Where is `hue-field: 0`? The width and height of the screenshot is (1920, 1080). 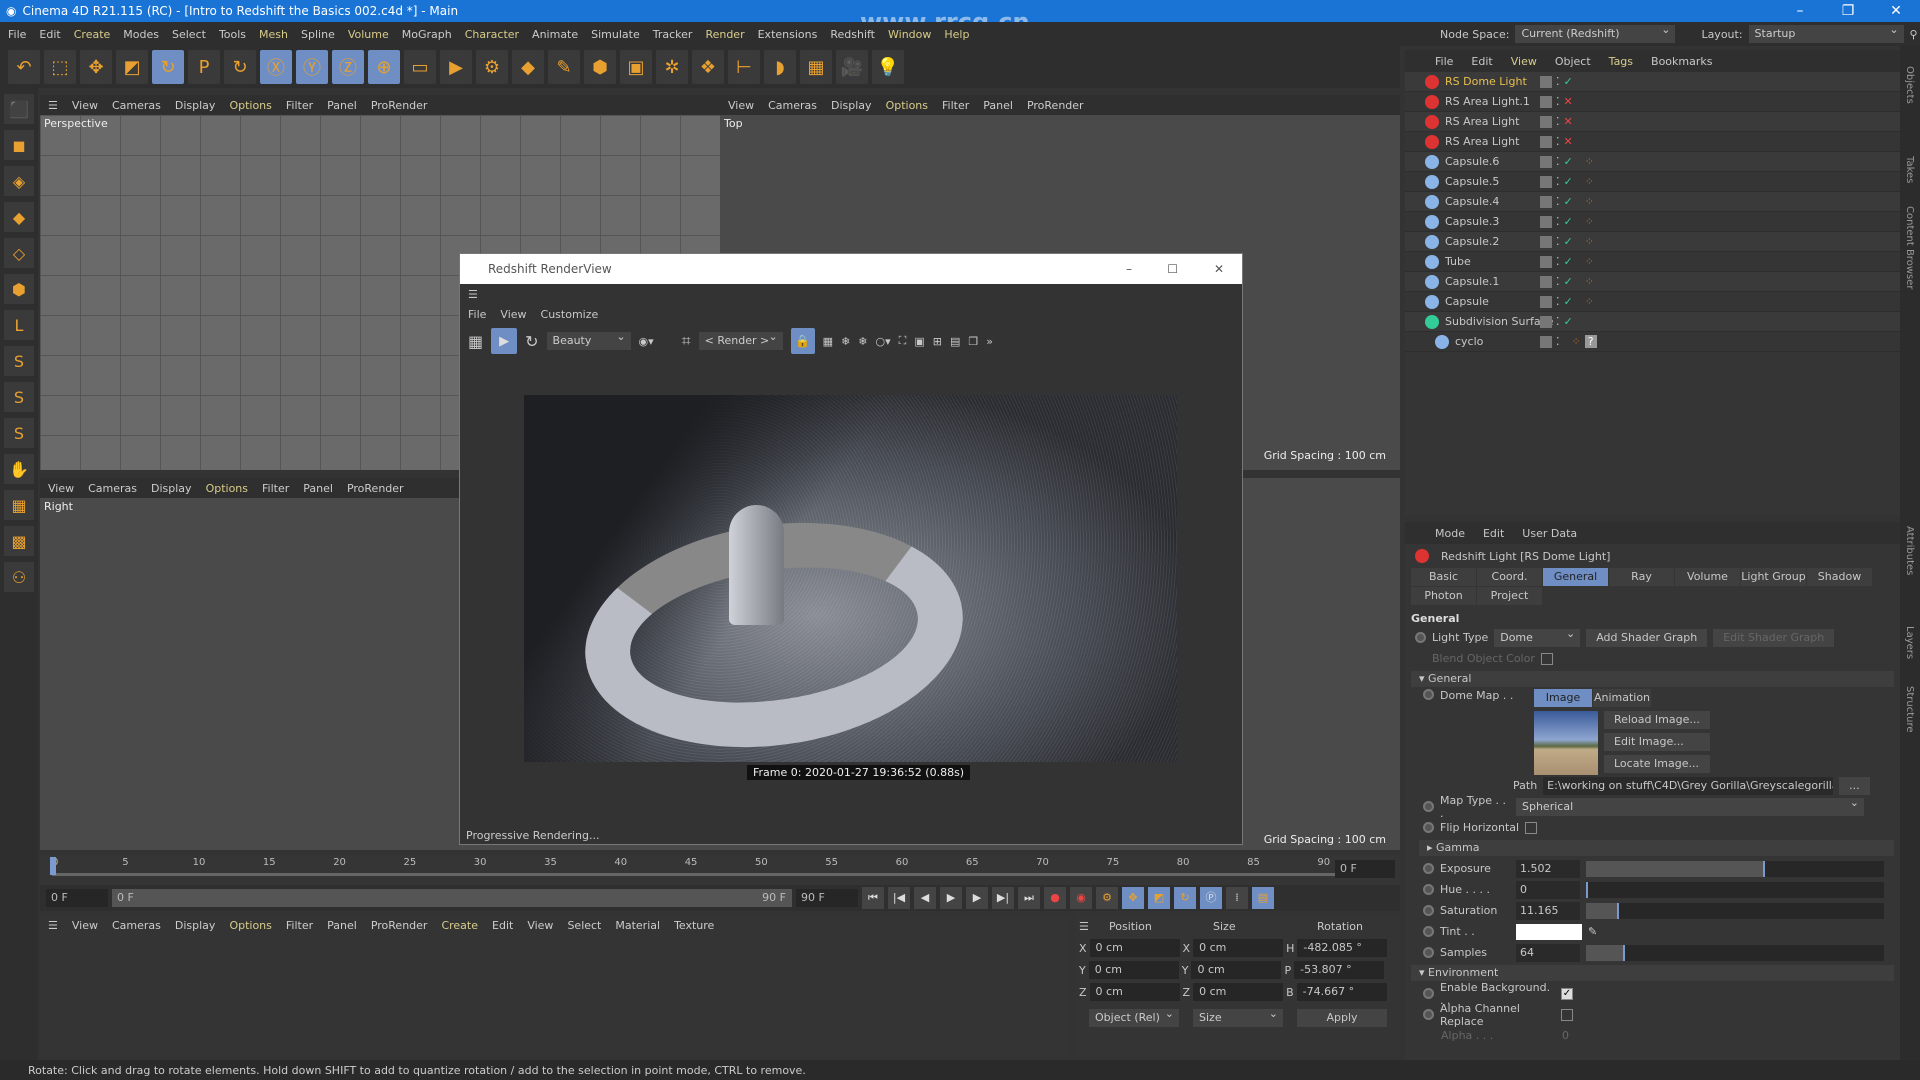
hue-field: 0 is located at coordinates (1548, 889).